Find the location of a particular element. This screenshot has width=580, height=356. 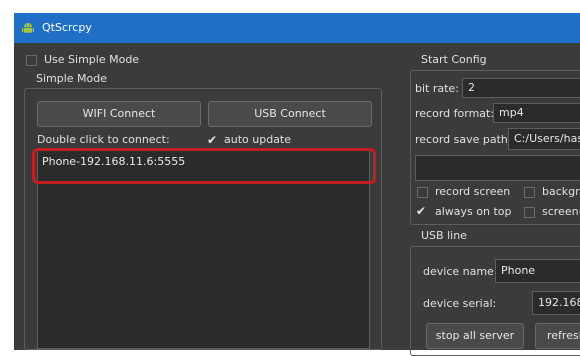

double-click-label: Double click to connect: is located at coordinates (103, 139).